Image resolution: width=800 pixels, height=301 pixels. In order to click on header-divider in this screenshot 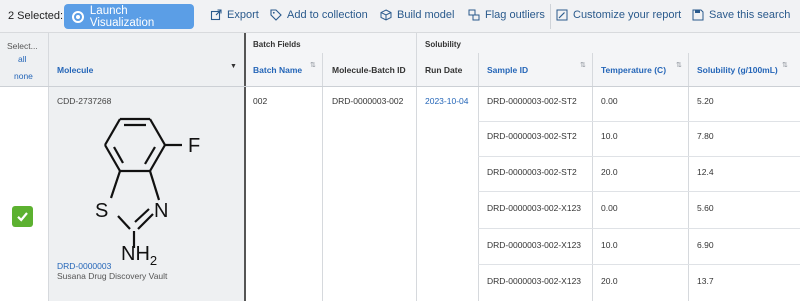, I will do `click(400, 86)`.